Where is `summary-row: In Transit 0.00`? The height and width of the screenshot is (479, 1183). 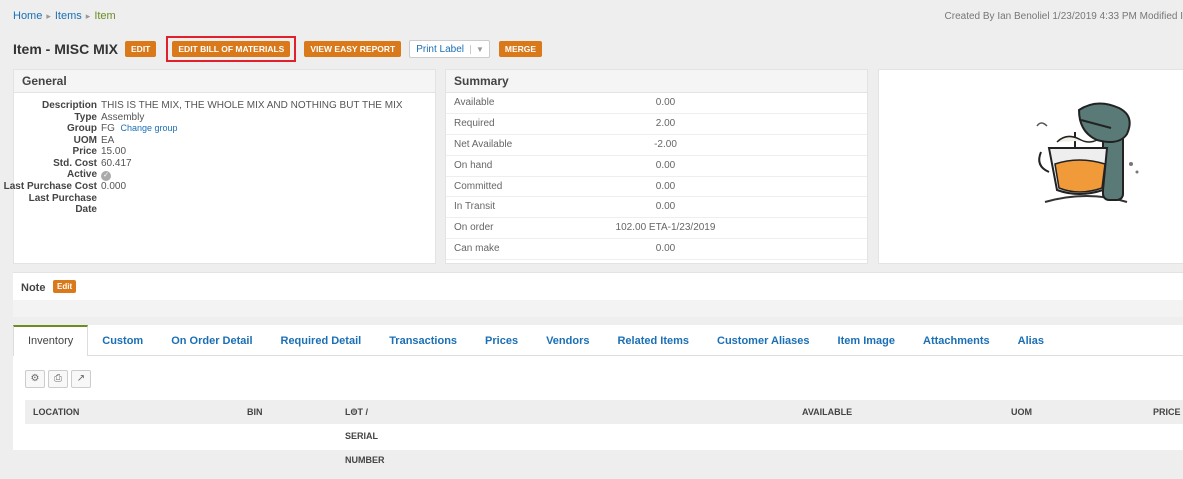 summary-row: In Transit 0.00 is located at coordinates (656, 208).